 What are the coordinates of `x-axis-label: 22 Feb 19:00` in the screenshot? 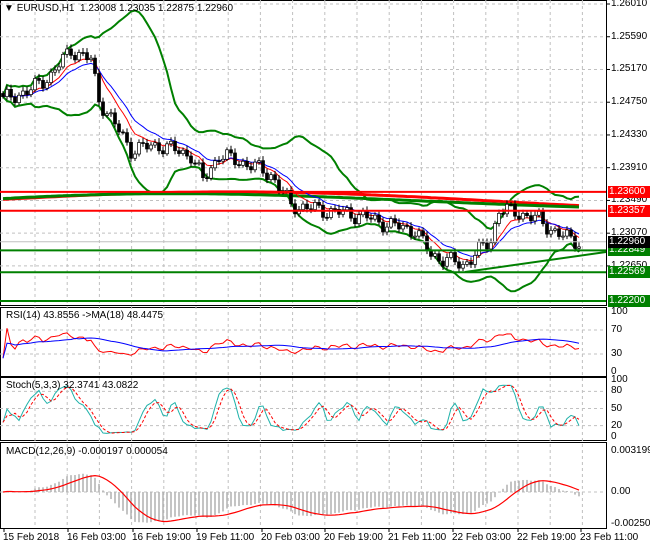 It's located at (546, 537).